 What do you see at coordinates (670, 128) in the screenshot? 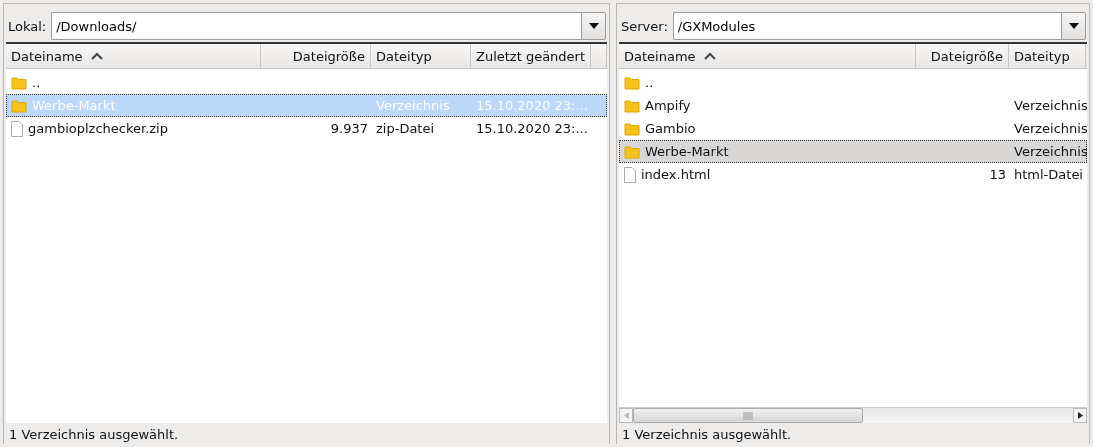
I see `file-cell: Gambio` at bounding box center [670, 128].